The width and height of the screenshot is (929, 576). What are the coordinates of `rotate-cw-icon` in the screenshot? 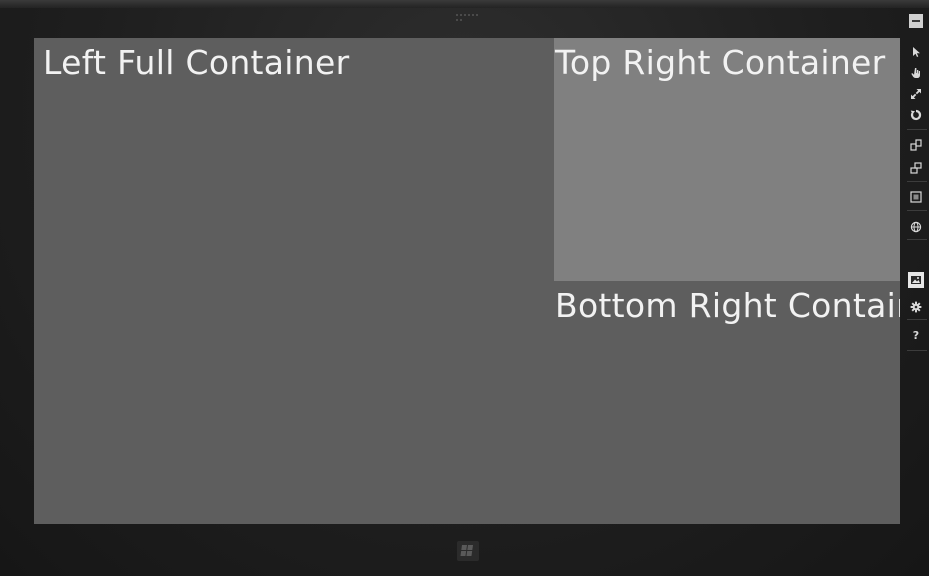 It's located at (916, 145).